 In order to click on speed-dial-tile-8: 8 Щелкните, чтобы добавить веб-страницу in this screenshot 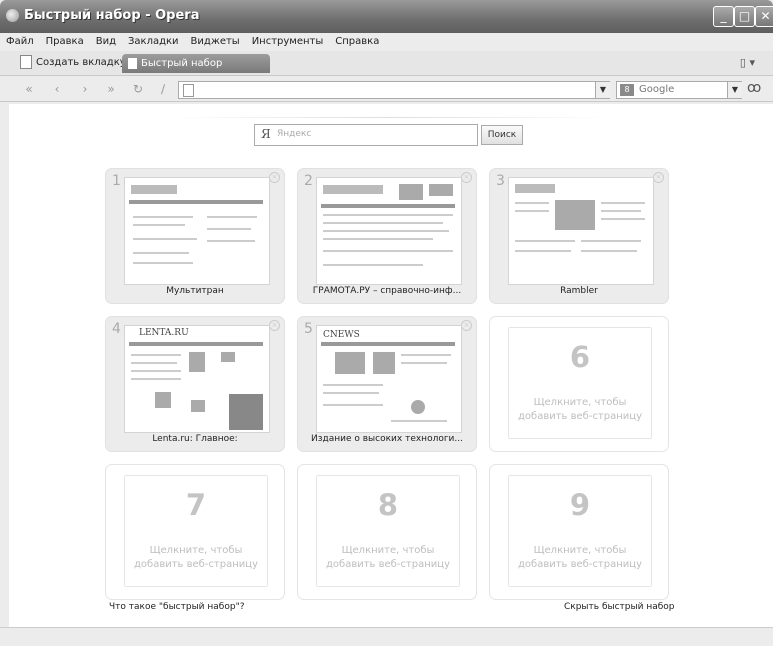, I will do `click(387, 532)`.